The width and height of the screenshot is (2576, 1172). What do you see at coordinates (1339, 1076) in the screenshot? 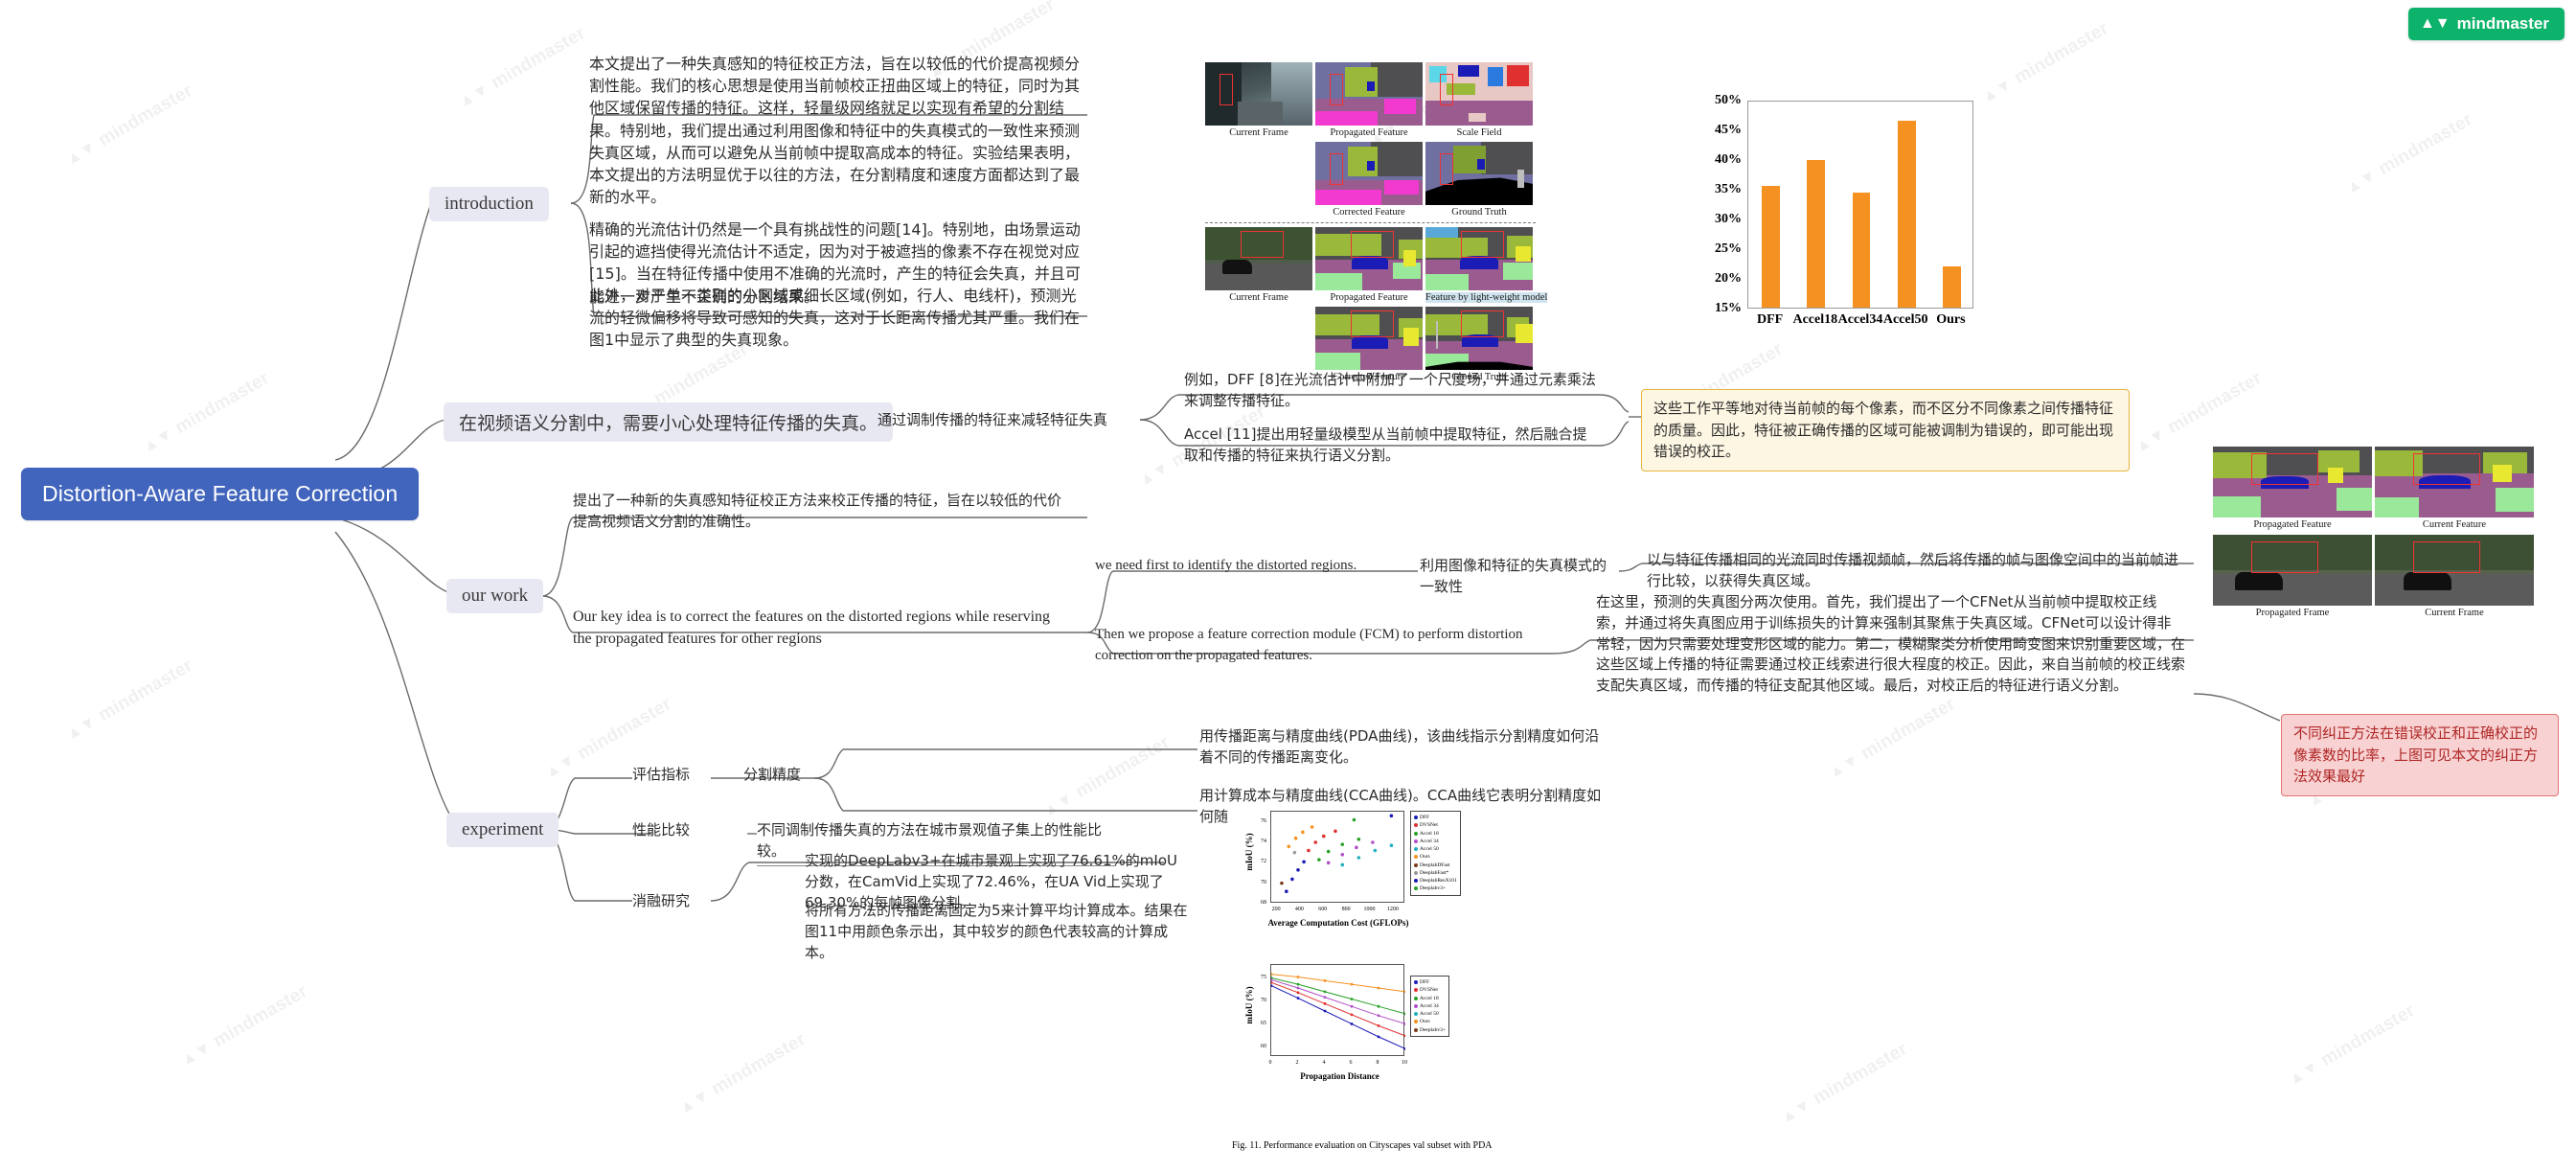
I see `pda-x-axis-label: Propagation Distance` at bounding box center [1339, 1076].